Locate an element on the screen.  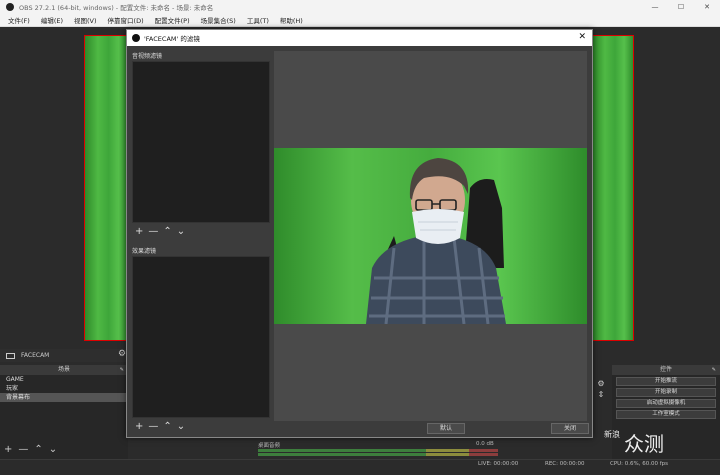
menu-profile: 配置文件(P) is located at coordinates (172, 20).